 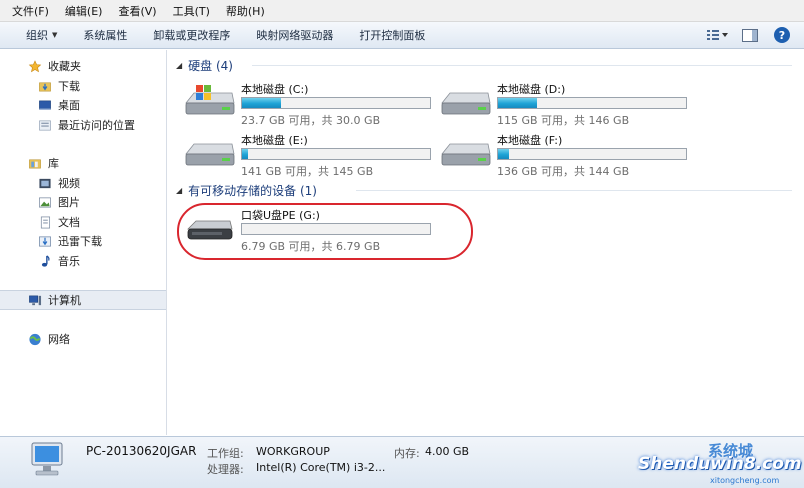 I want to click on nav-recent-places: 最近访问的位置, so click(x=83, y=125).